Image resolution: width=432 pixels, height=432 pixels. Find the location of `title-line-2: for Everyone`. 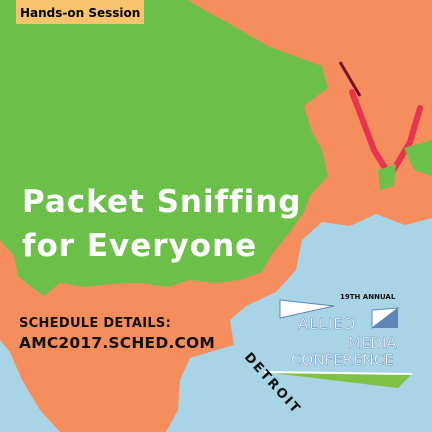

title-line-2: for Everyone is located at coordinates (140, 246).